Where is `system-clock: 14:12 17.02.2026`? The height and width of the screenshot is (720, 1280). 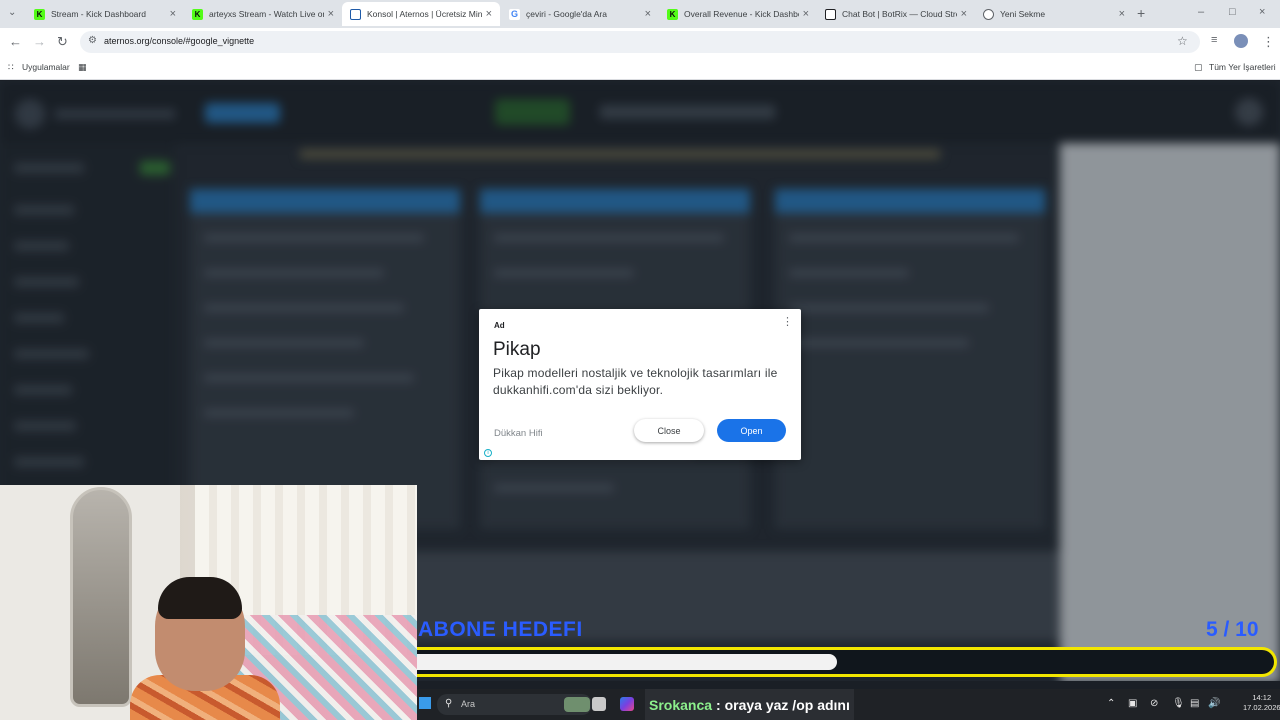
system-clock: 14:12 17.02.2026 is located at coordinates (1261, 703).